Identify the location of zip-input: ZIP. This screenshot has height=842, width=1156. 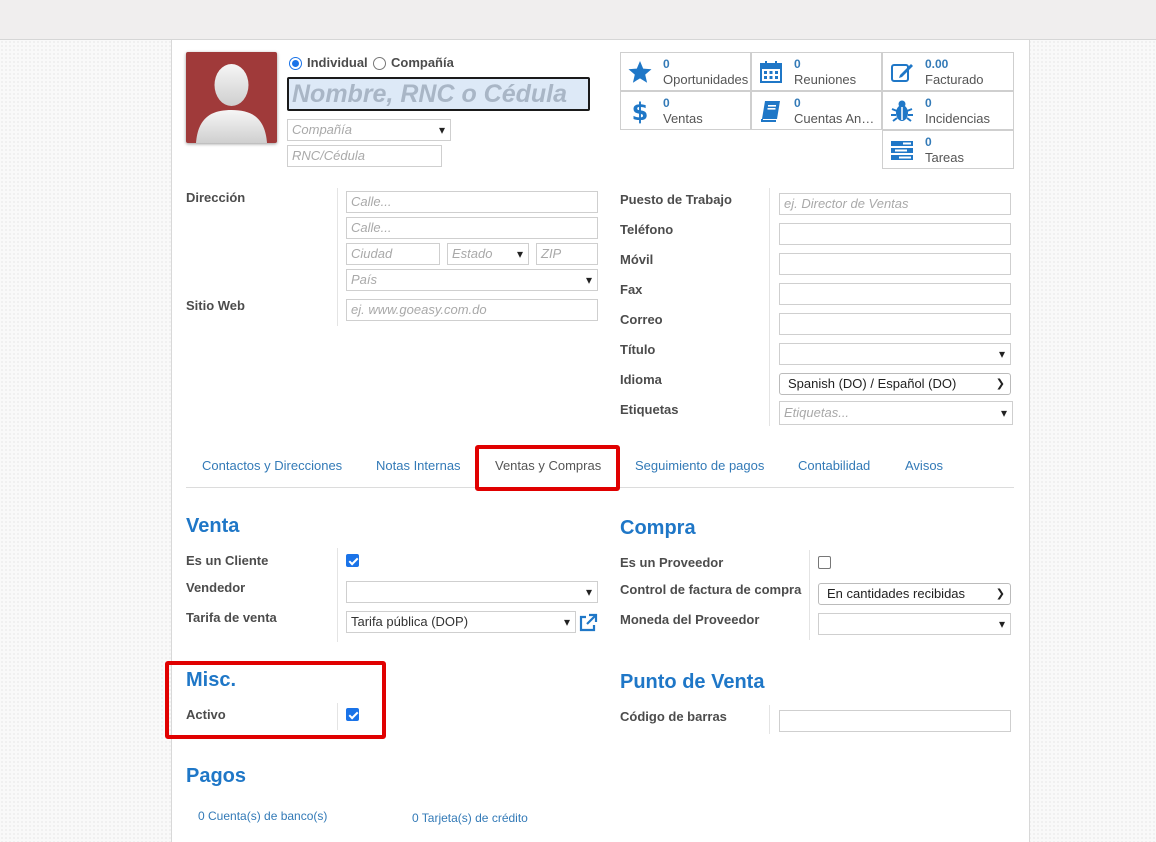
(567, 254).